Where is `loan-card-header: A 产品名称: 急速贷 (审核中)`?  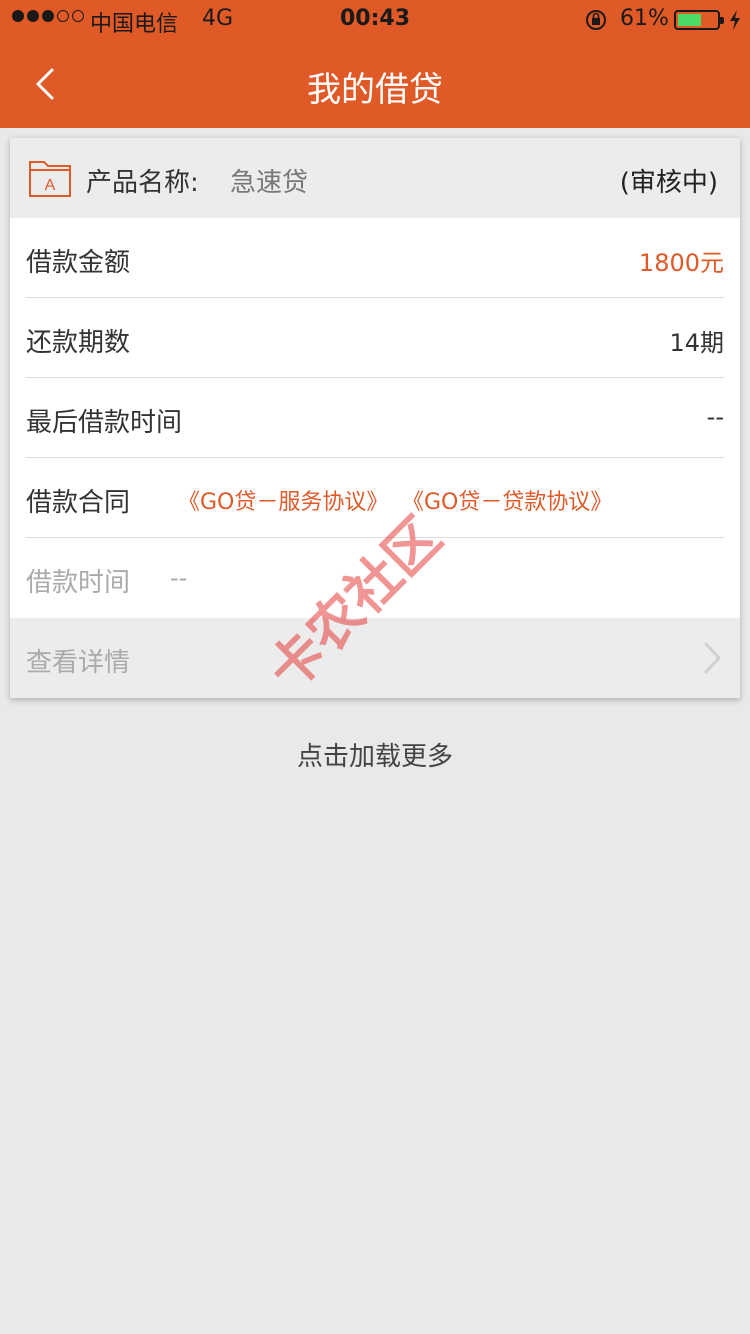
loan-card-header: A 产品名称: 急速贷 (审核中) is located at coordinates (375, 178).